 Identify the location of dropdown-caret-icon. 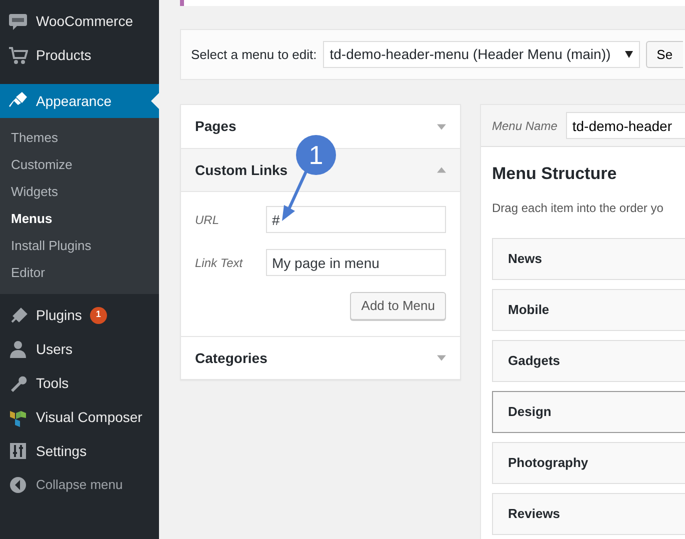
(628, 54).